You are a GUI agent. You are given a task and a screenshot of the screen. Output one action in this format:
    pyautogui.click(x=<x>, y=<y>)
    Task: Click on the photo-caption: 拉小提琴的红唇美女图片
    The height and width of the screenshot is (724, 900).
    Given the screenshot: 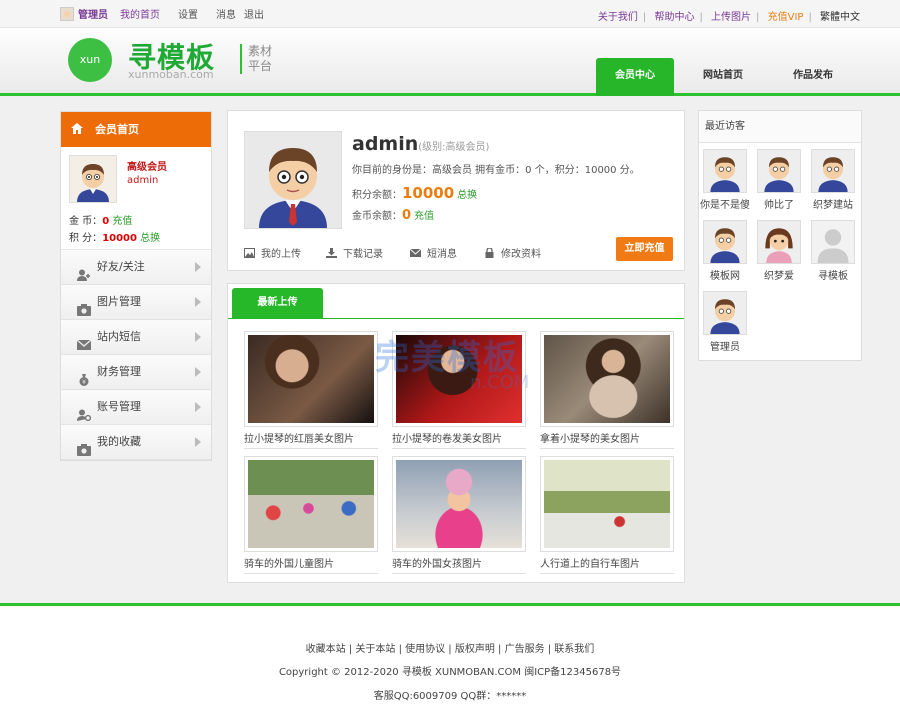 What is the action you would take?
    pyautogui.click(x=311, y=437)
    